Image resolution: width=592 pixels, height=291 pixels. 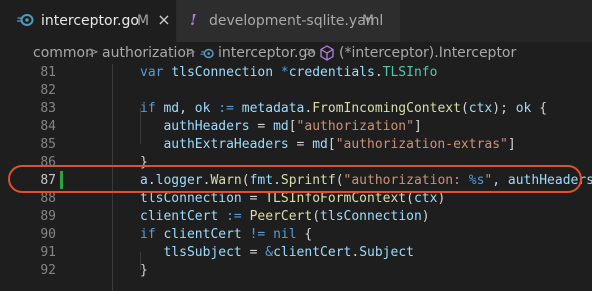 I want to click on code-token: TLSInfo, so click(x=410, y=72).